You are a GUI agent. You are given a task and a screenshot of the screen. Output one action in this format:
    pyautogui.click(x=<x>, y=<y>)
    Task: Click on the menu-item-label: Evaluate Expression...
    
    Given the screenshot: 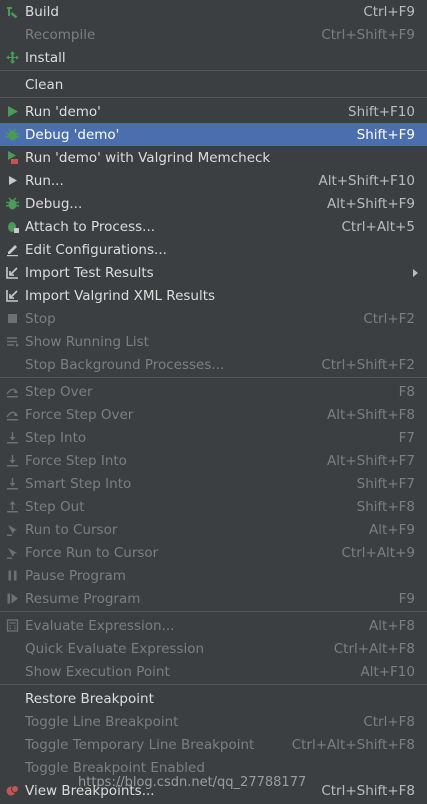 What is the action you would take?
    pyautogui.click(x=100, y=625)
    